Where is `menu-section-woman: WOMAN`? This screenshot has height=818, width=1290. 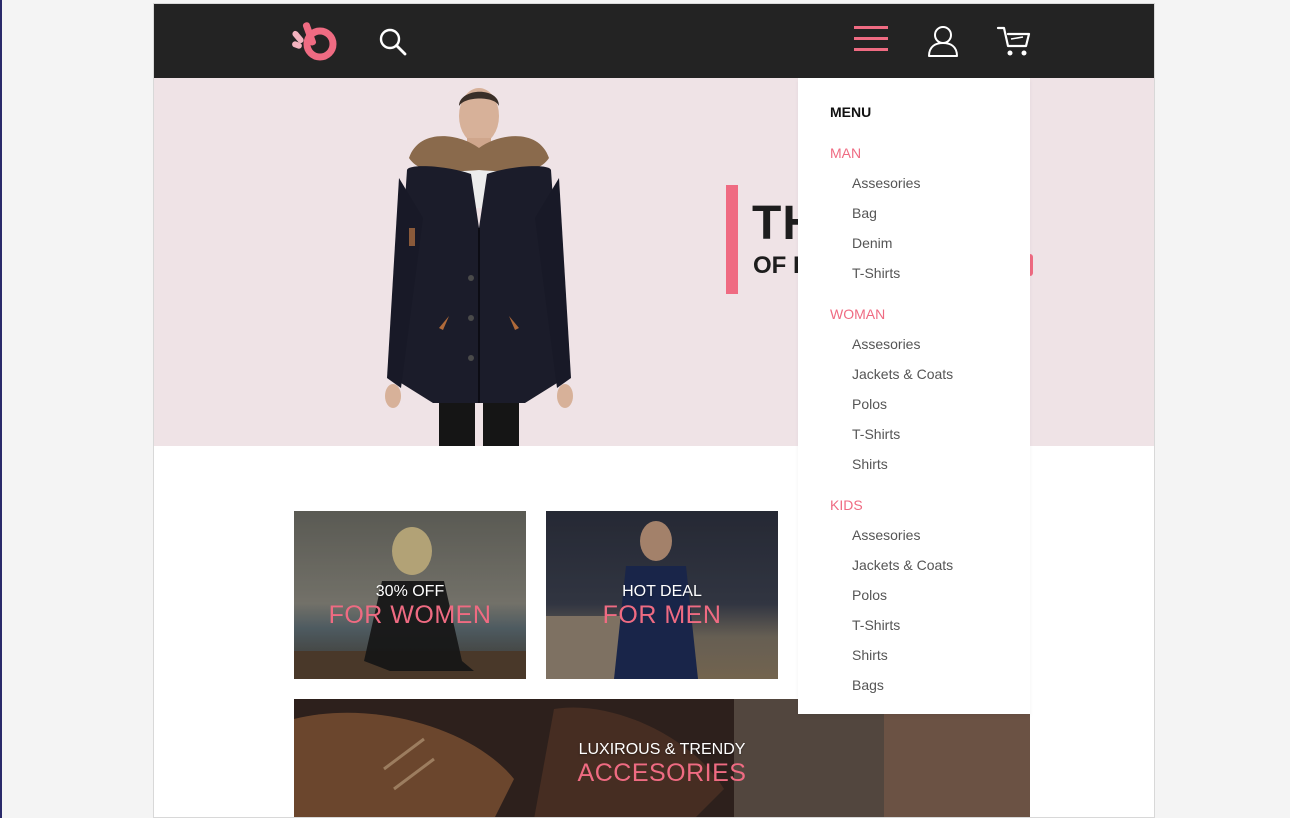 menu-section-woman: WOMAN is located at coordinates (857, 314).